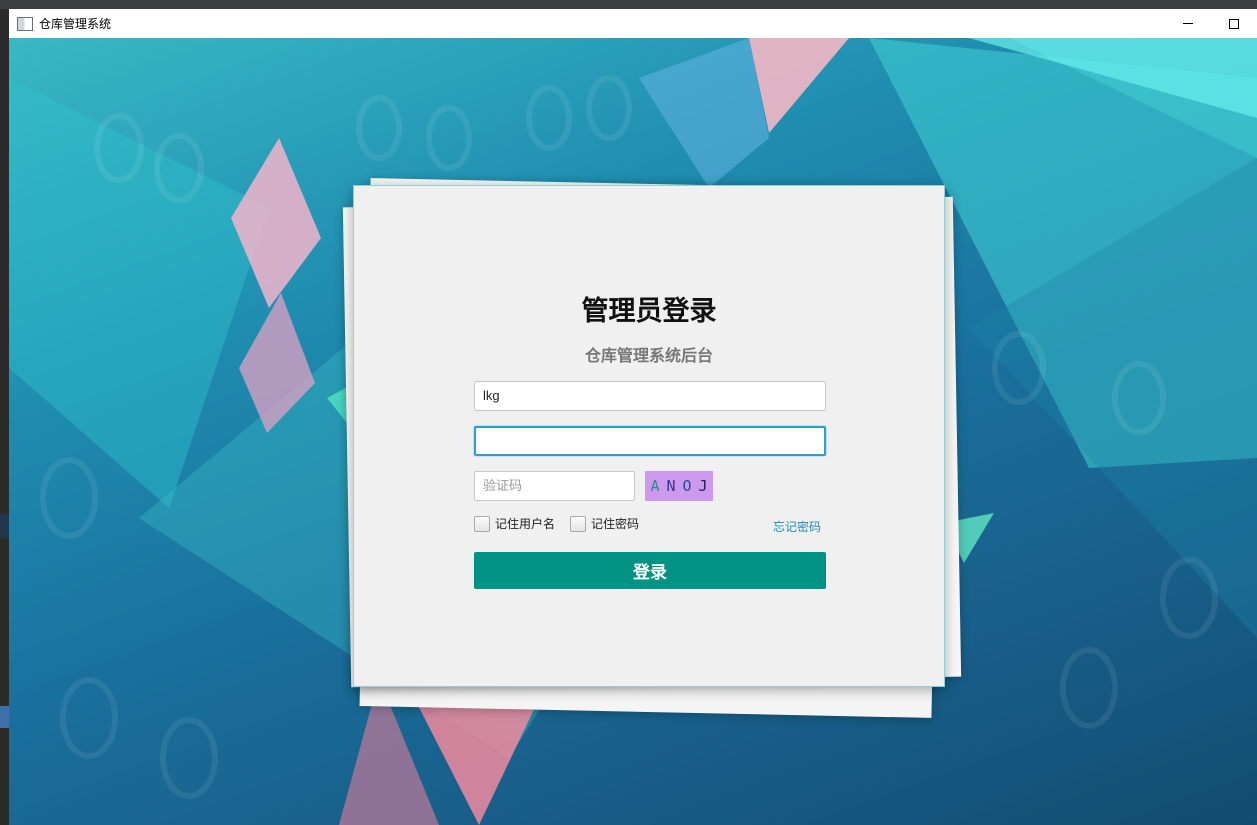 This screenshot has width=1257, height=825. What do you see at coordinates (4, 417) in the screenshot?
I see `background-ide-sidebar` at bounding box center [4, 417].